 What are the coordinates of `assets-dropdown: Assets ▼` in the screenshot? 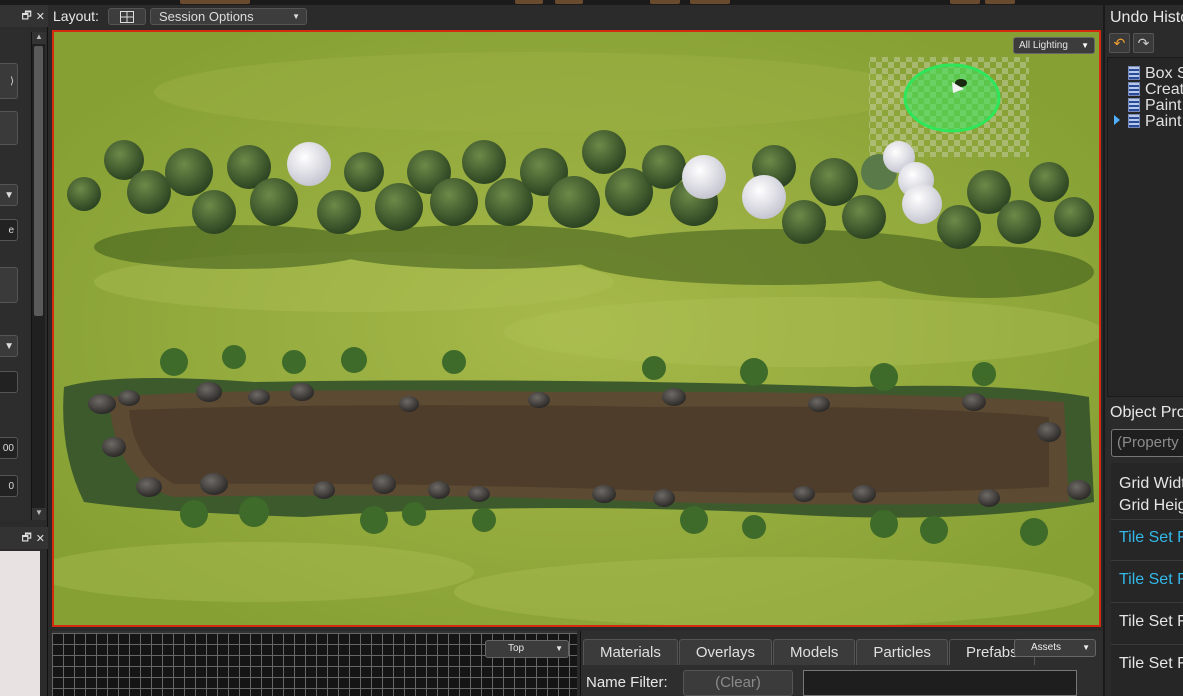 It's located at (1055, 648).